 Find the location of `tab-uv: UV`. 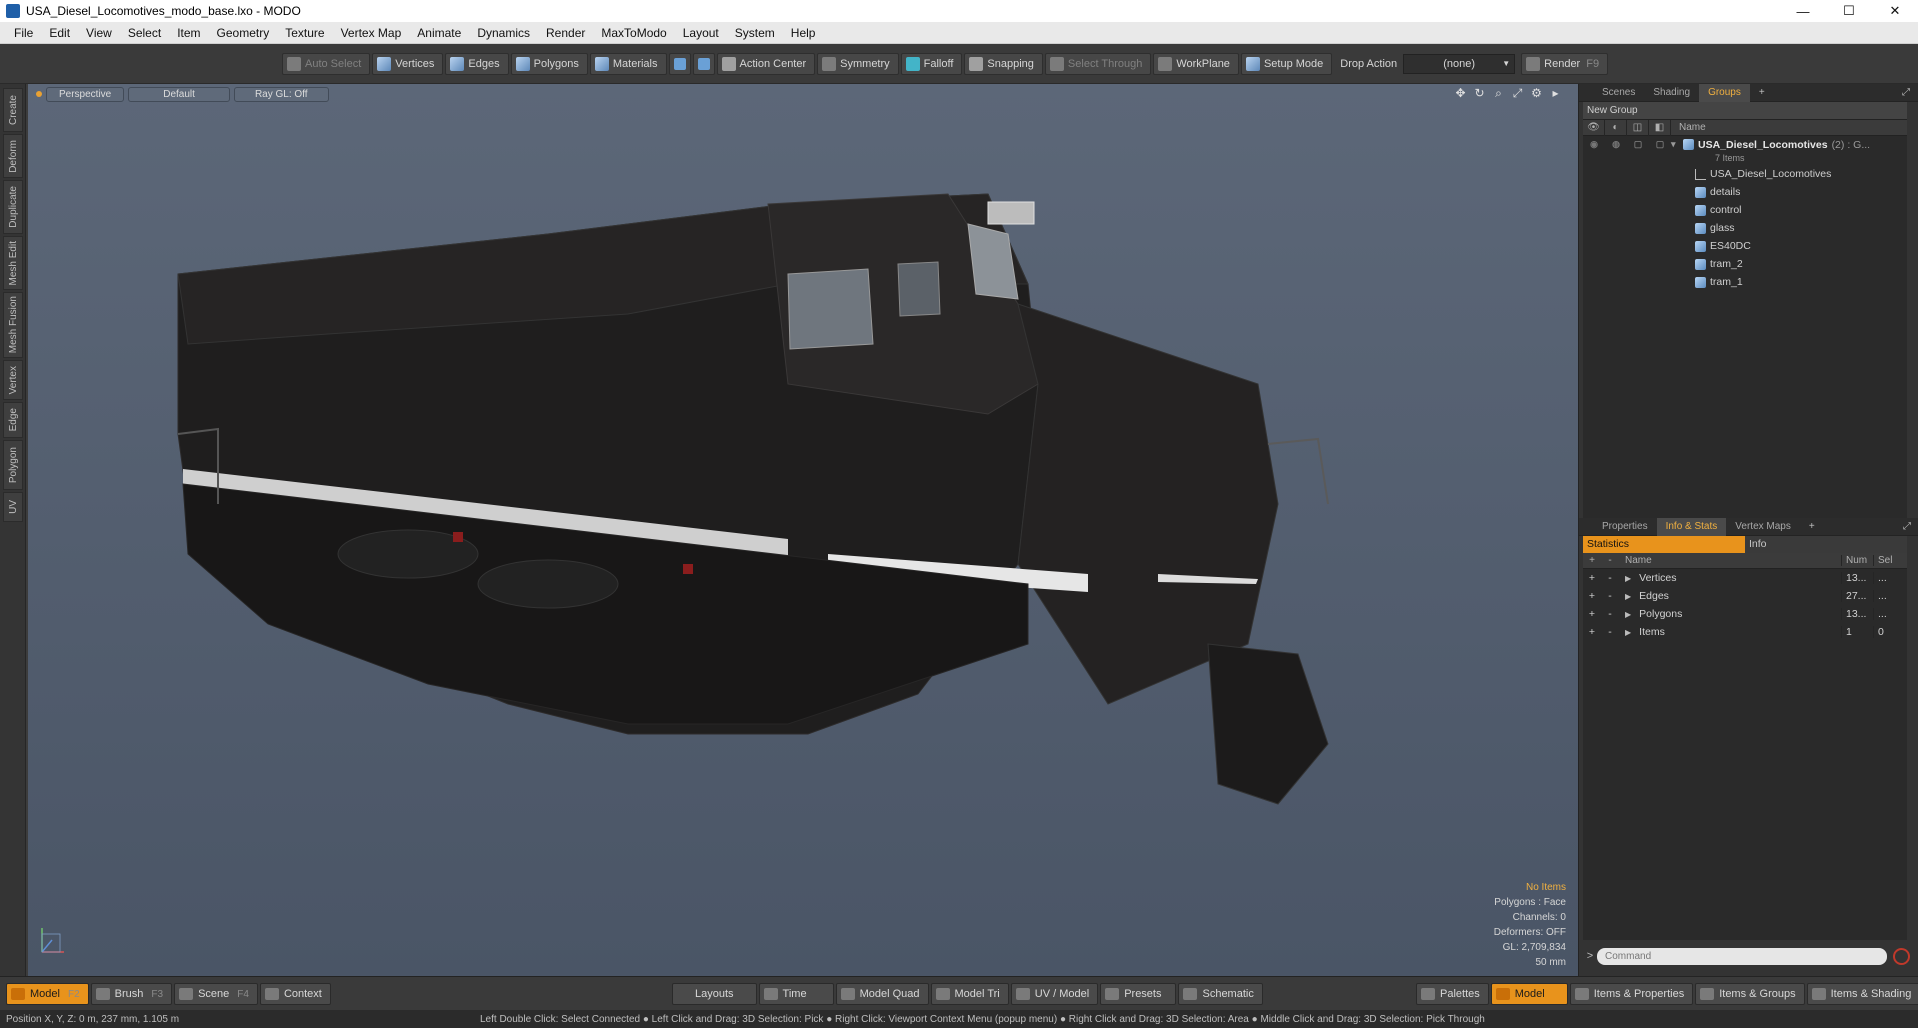

tab-uv: UV is located at coordinates (13, 507).